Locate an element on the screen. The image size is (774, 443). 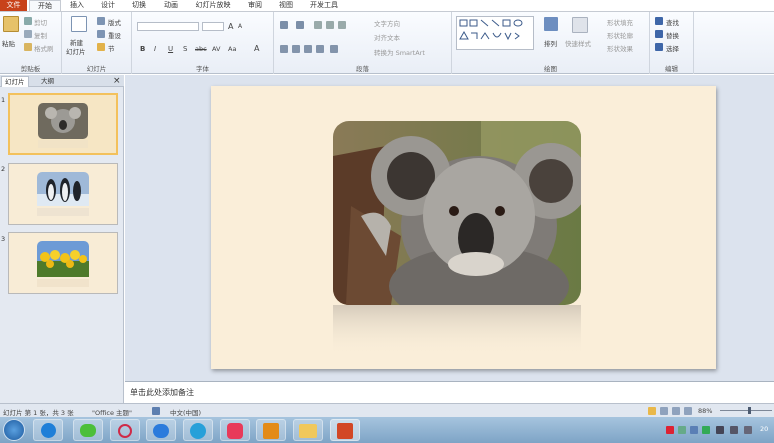
zoom-level: 88% is located at coordinates (705, 411).